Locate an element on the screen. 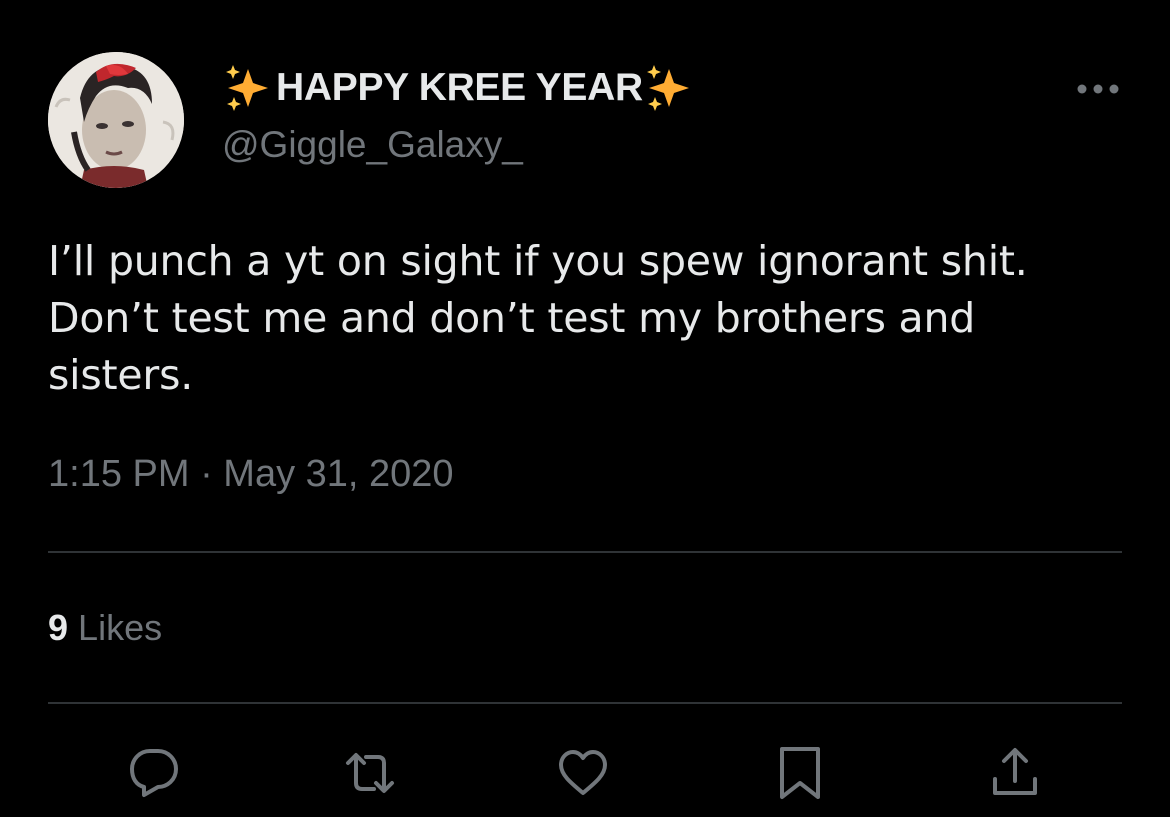 Image resolution: width=1170 pixels, height=817 pixels. tweet-timestamp: 1:15 PM · May 31, 2020 is located at coordinates (251, 474).